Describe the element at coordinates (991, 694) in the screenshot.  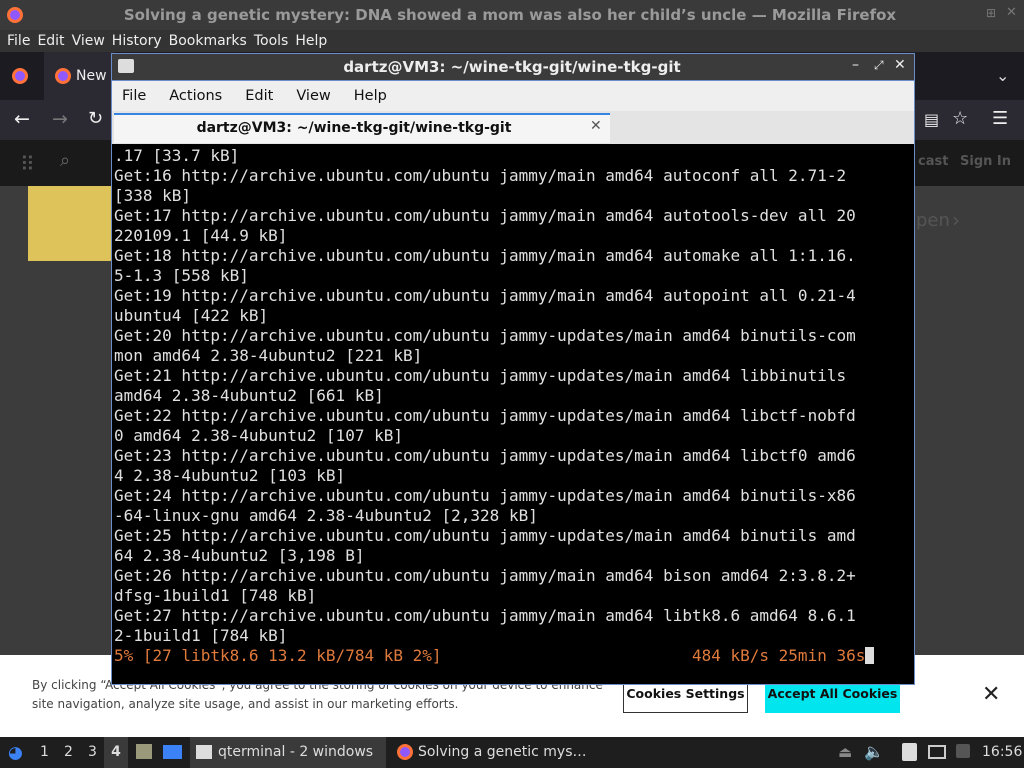
I see `cookie-close-icon: ✕` at that location.